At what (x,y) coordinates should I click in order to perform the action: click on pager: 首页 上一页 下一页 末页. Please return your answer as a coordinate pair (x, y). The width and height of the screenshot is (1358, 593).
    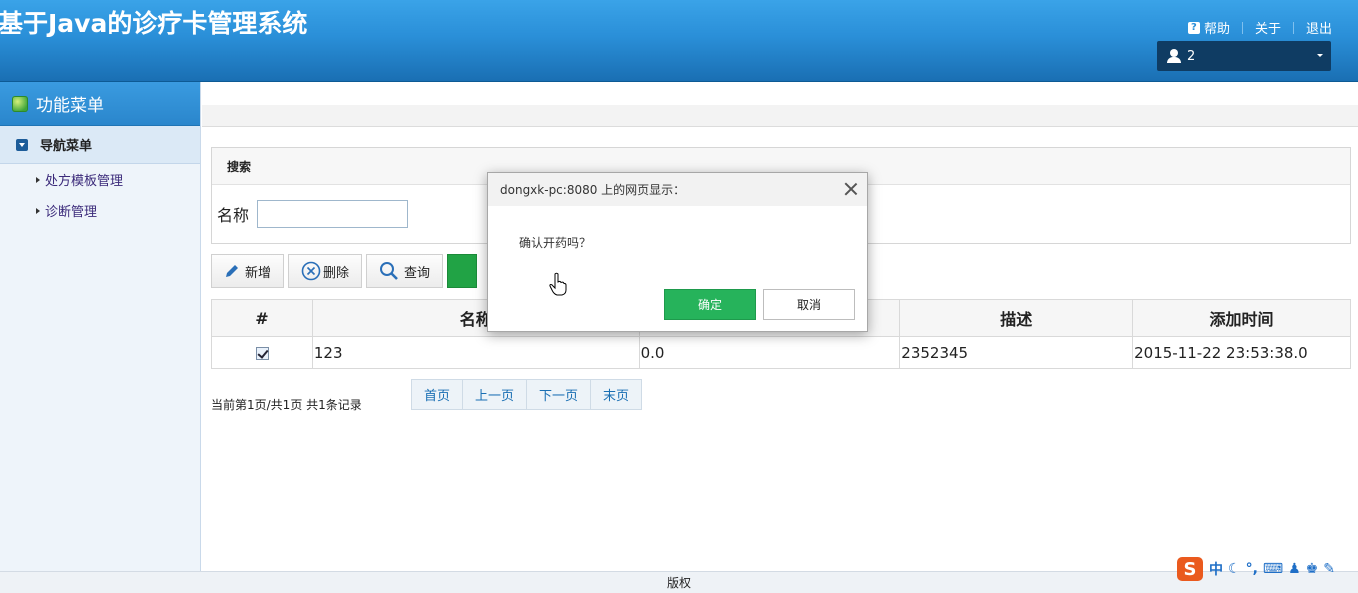
    Looking at the image, I should click on (527, 394).